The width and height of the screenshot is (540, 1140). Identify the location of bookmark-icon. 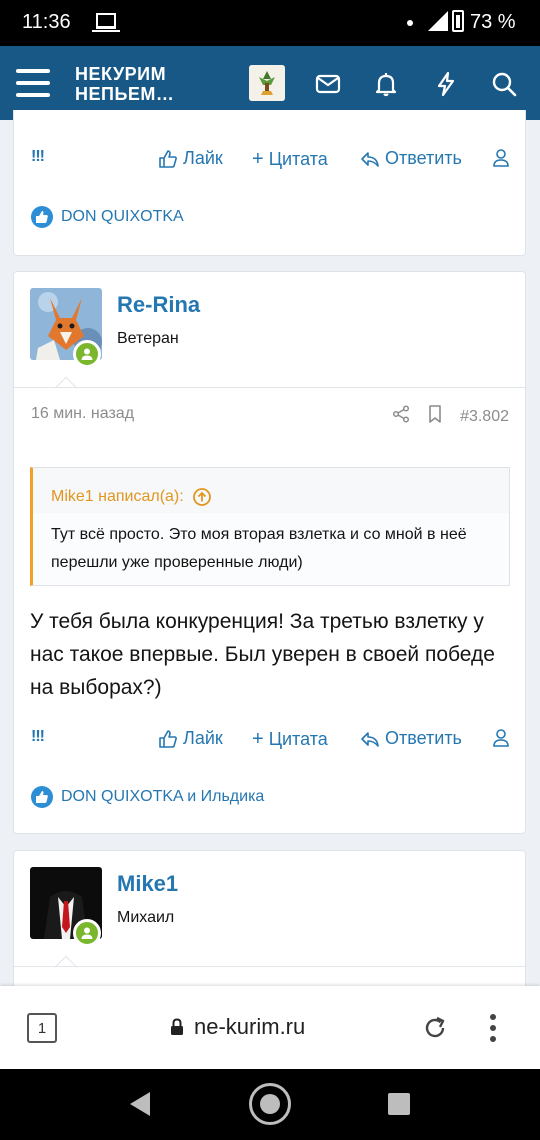
(435, 416).